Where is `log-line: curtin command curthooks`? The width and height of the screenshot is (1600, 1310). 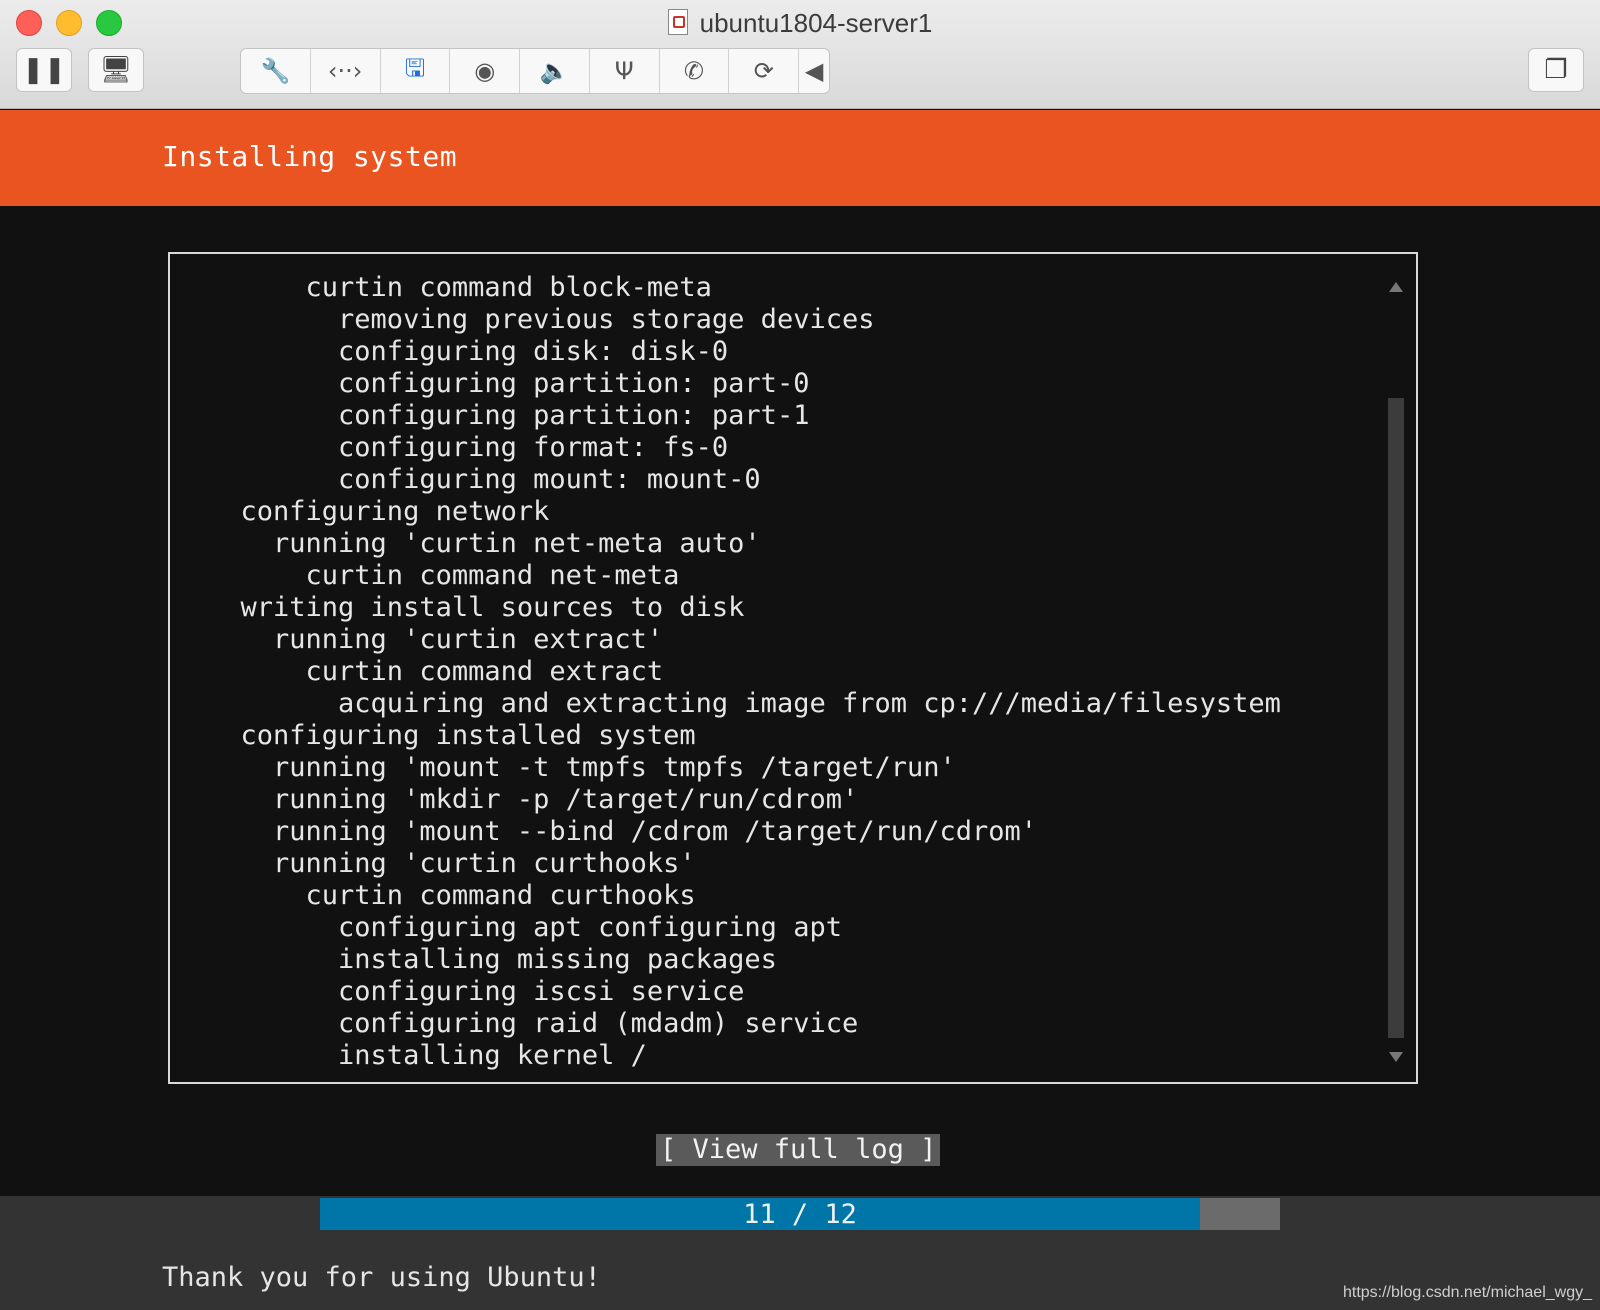
log-line: curtin command curthooks is located at coordinates (452, 895).